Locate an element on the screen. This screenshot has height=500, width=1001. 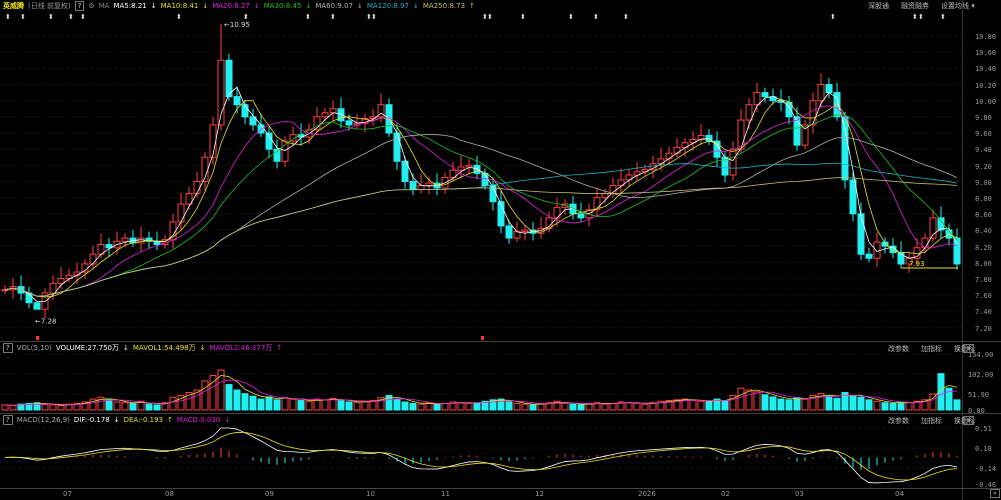
price-tick: 9.20 is located at coordinates (983, 166).